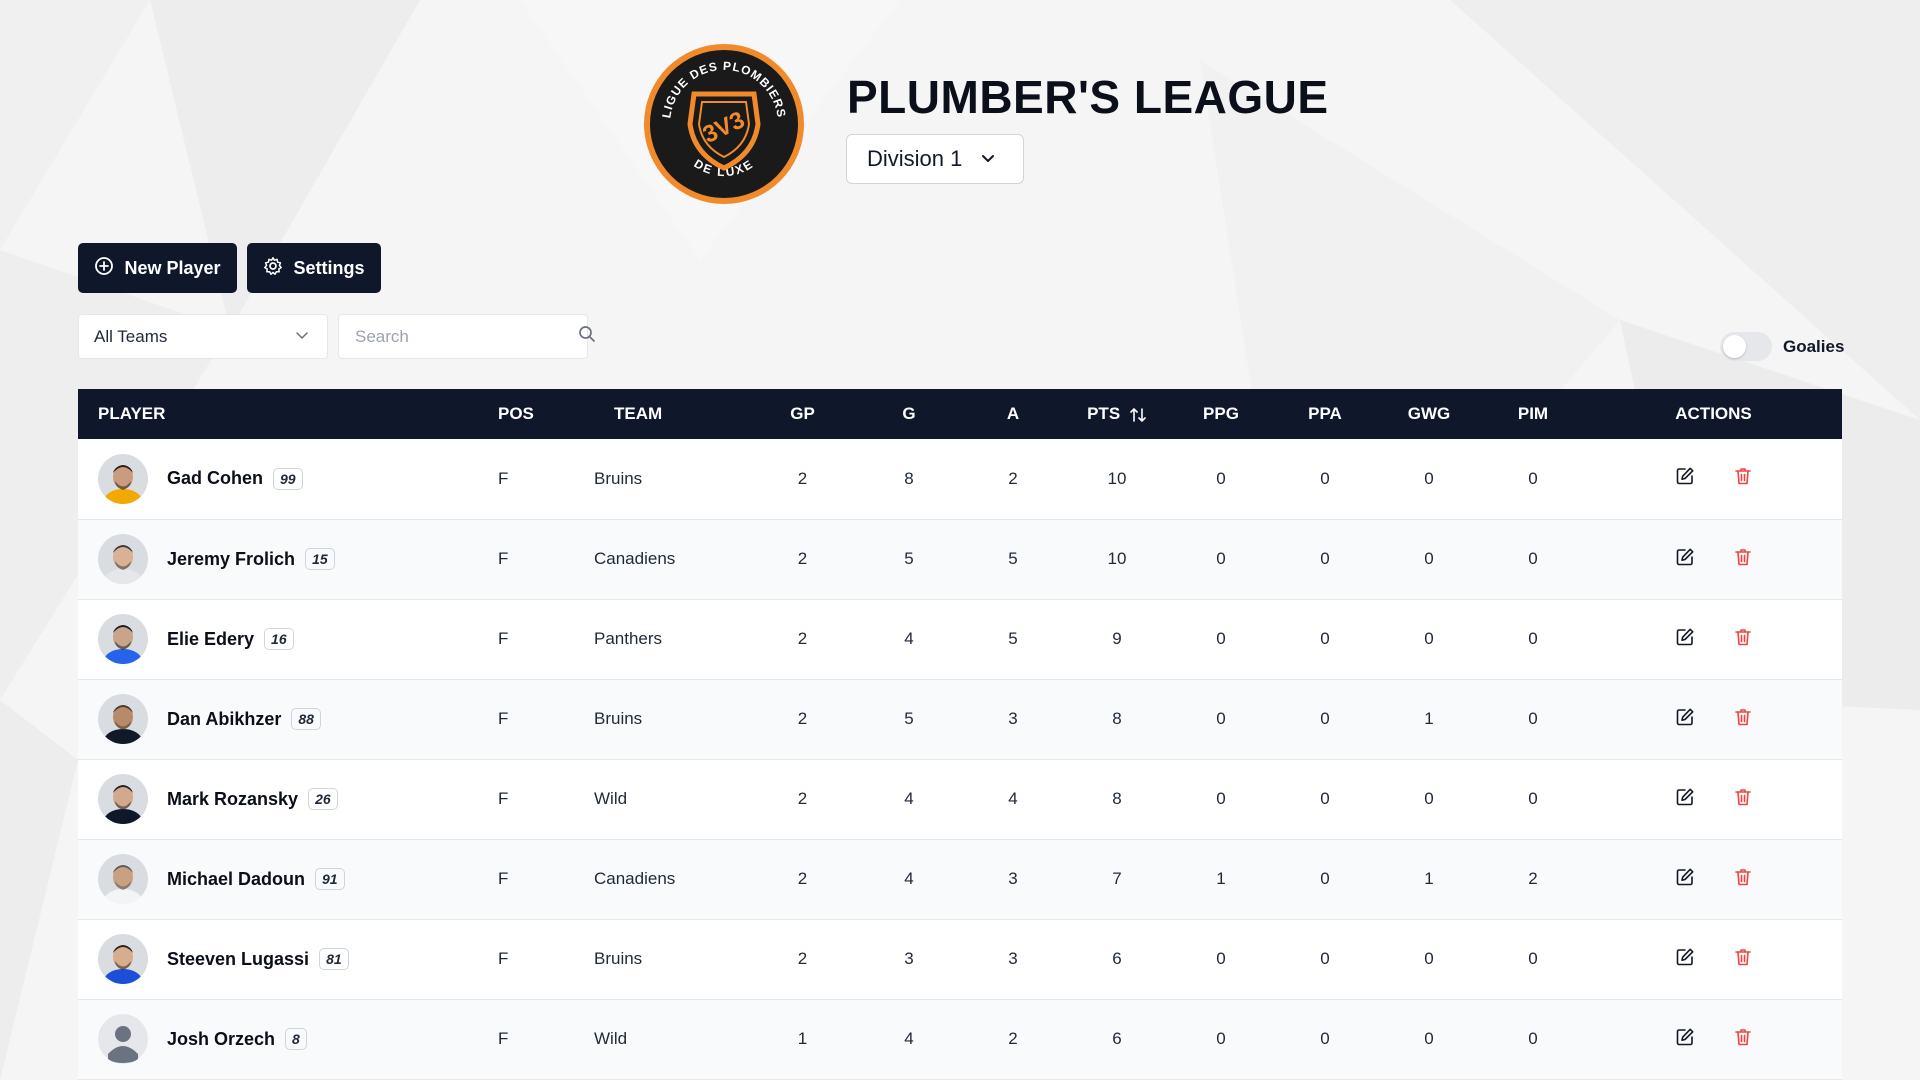  Describe the element at coordinates (215, 478) in the screenshot. I see `player-name: Gad Cohen` at that location.